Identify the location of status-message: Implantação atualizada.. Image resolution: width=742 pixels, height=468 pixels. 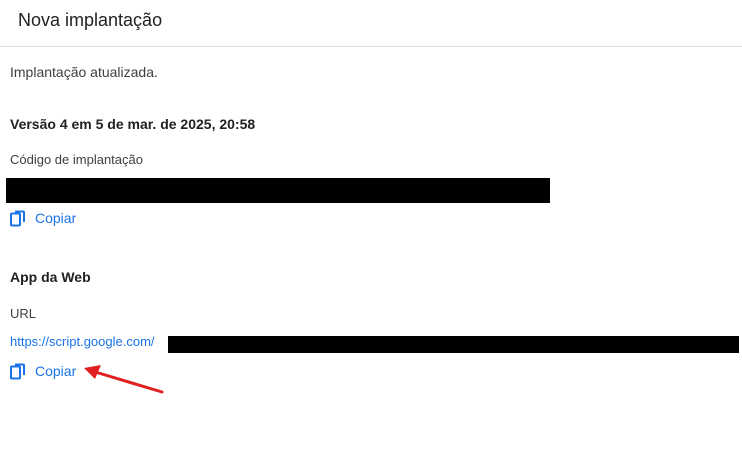
(84, 72).